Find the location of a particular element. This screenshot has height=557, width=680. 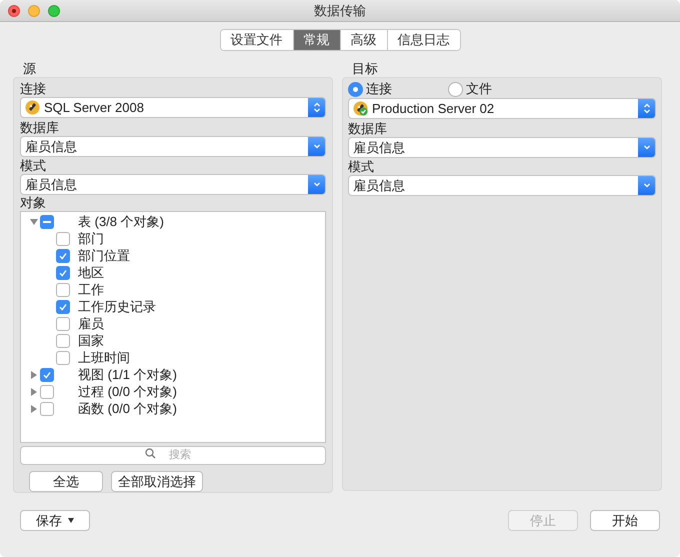

server-icon is located at coordinates (32, 107).